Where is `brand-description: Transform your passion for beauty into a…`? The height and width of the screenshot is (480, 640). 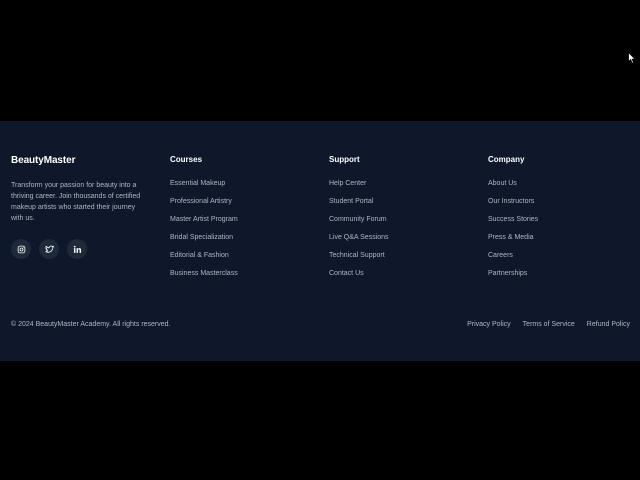 brand-description: Transform your passion for beauty into a… is located at coordinates (76, 202).